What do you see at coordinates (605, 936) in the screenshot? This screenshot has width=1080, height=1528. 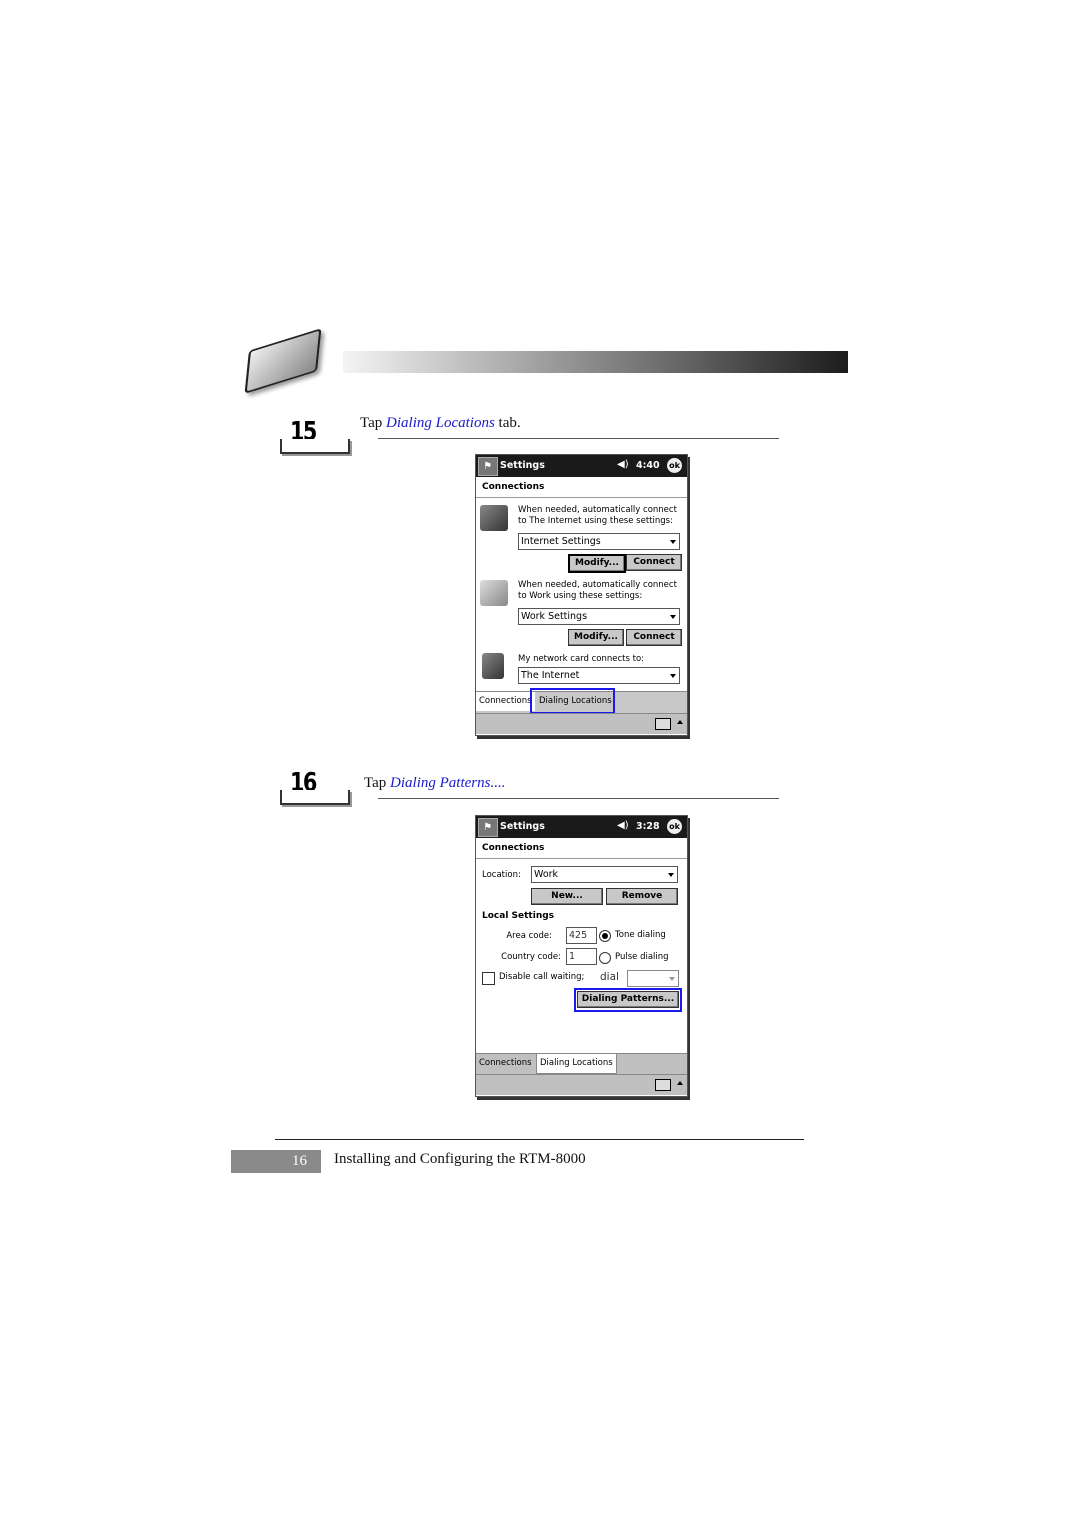 I see `tone-dialing-radio` at bounding box center [605, 936].